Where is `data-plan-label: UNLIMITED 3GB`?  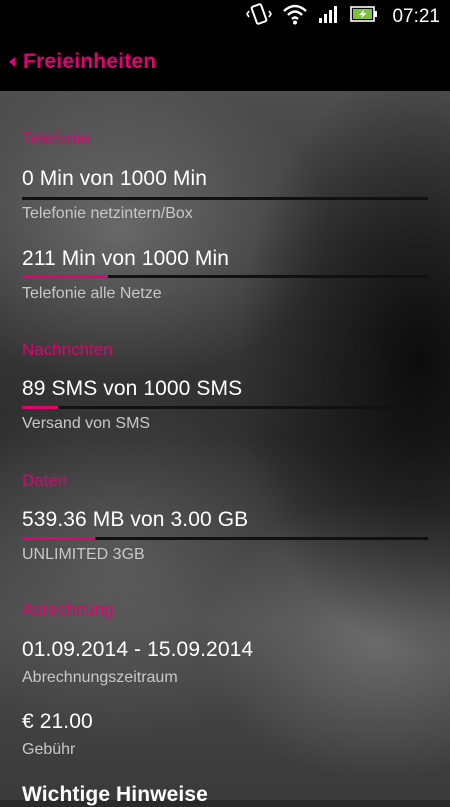
data-plan-label: UNLIMITED 3GB is located at coordinates (83, 554).